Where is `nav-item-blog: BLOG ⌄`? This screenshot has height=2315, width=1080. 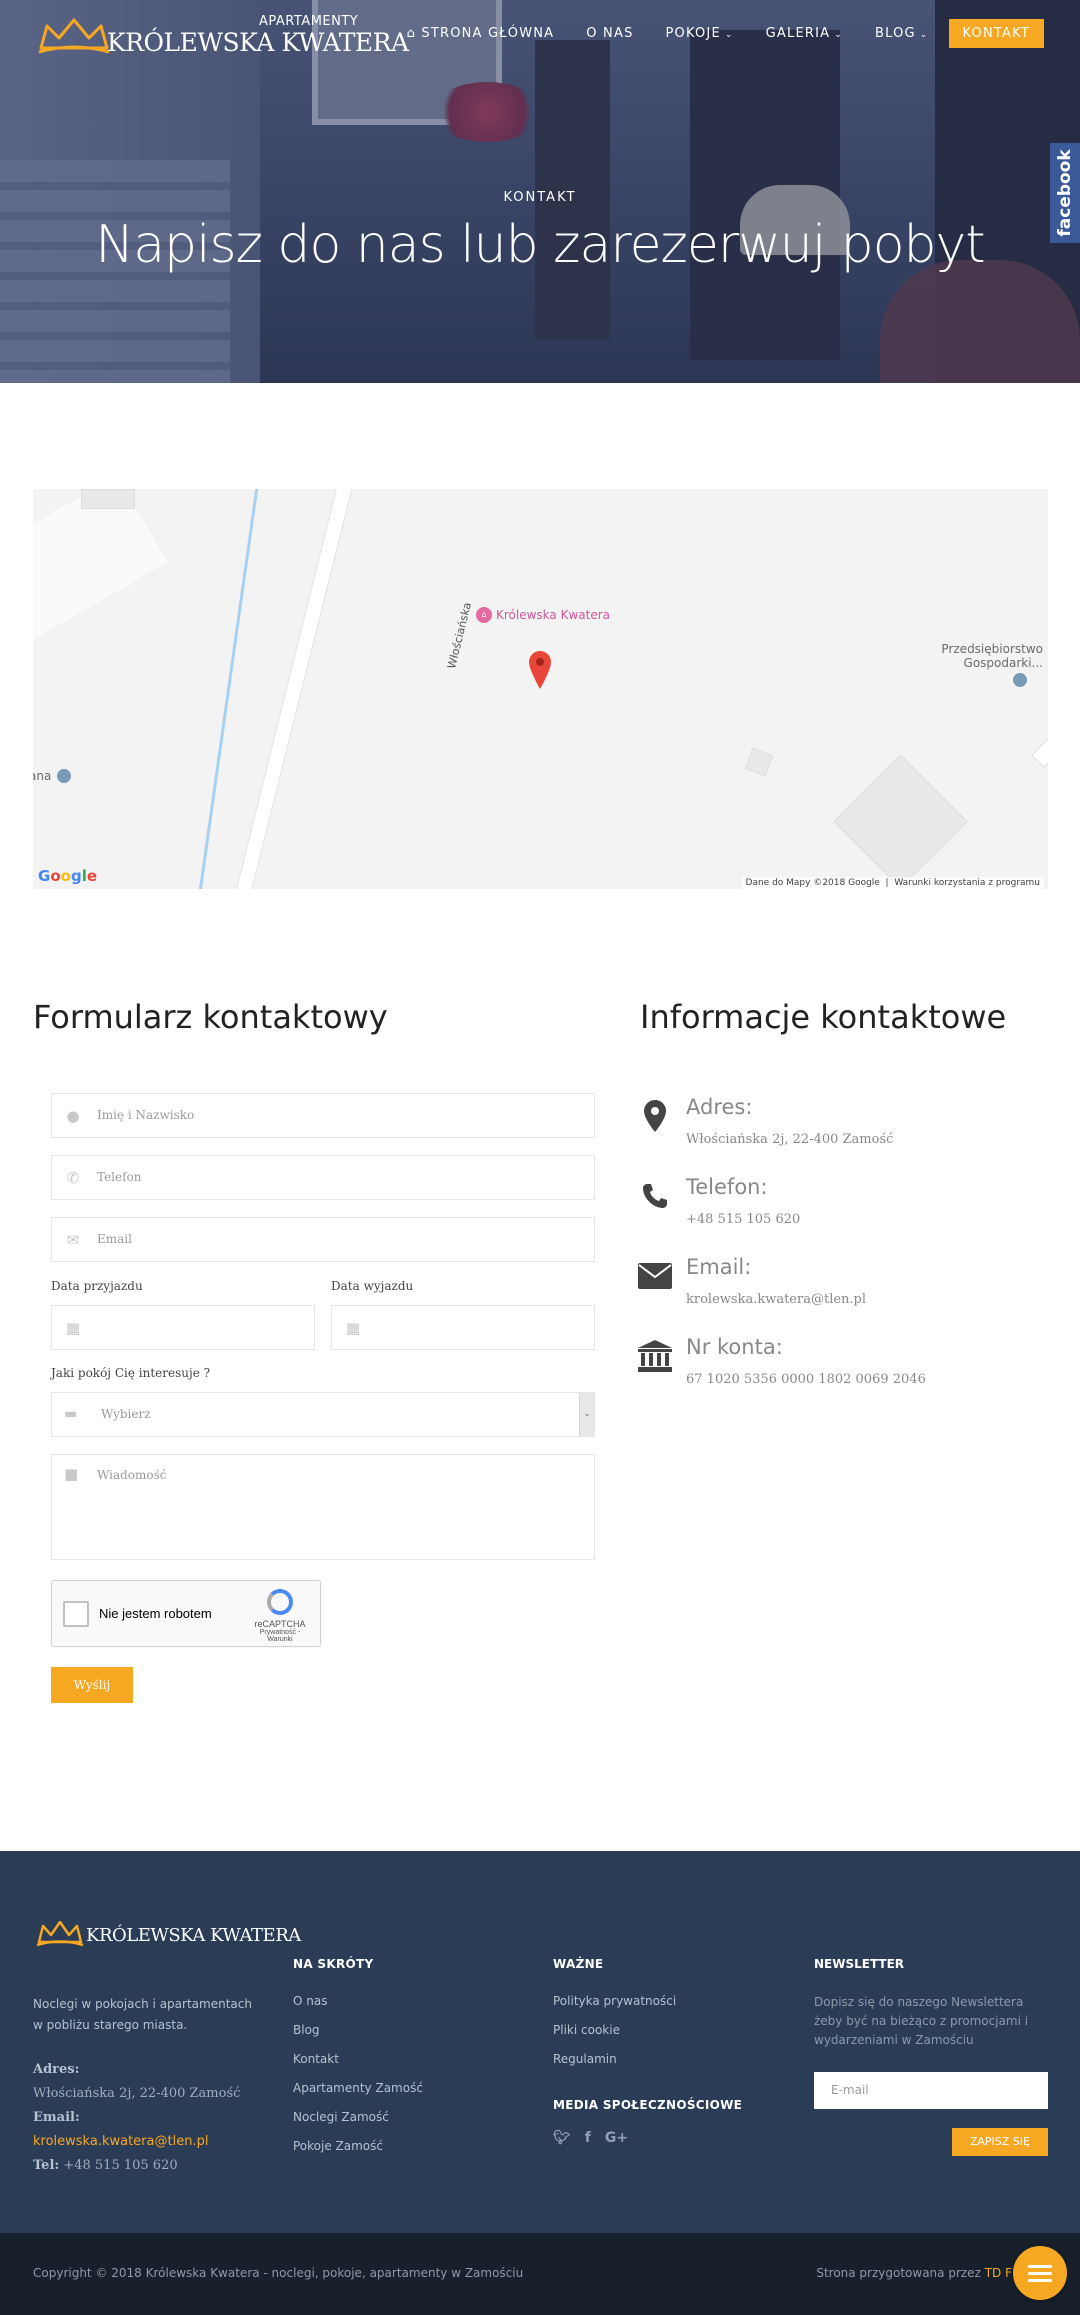
nav-item-blog: BLOG ⌄ is located at coordinates (902, 33).